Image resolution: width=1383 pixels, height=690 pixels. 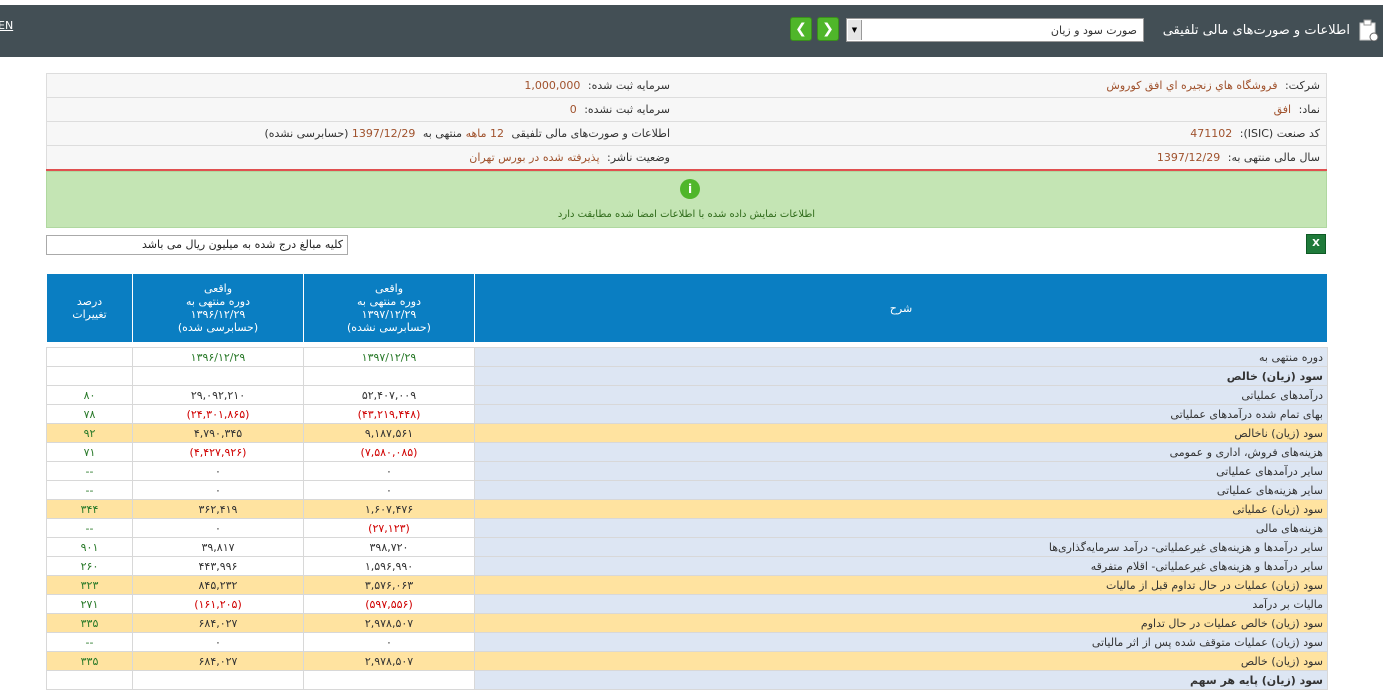 What do you see at coordinates (1316, 244) in the screenshot?
I see `excel-export-icon: X` at bounding box center [1316, 244].